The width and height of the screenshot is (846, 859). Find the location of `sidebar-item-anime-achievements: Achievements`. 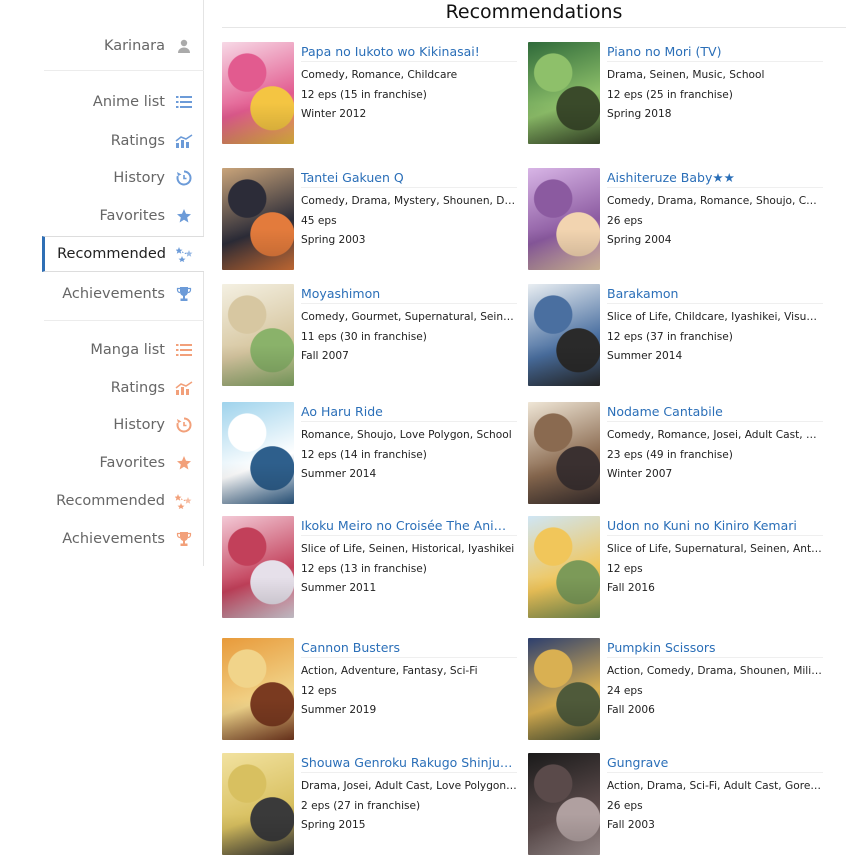

sidebar-item-anime-achievements: Achievements is located at coordinates (123, 294).